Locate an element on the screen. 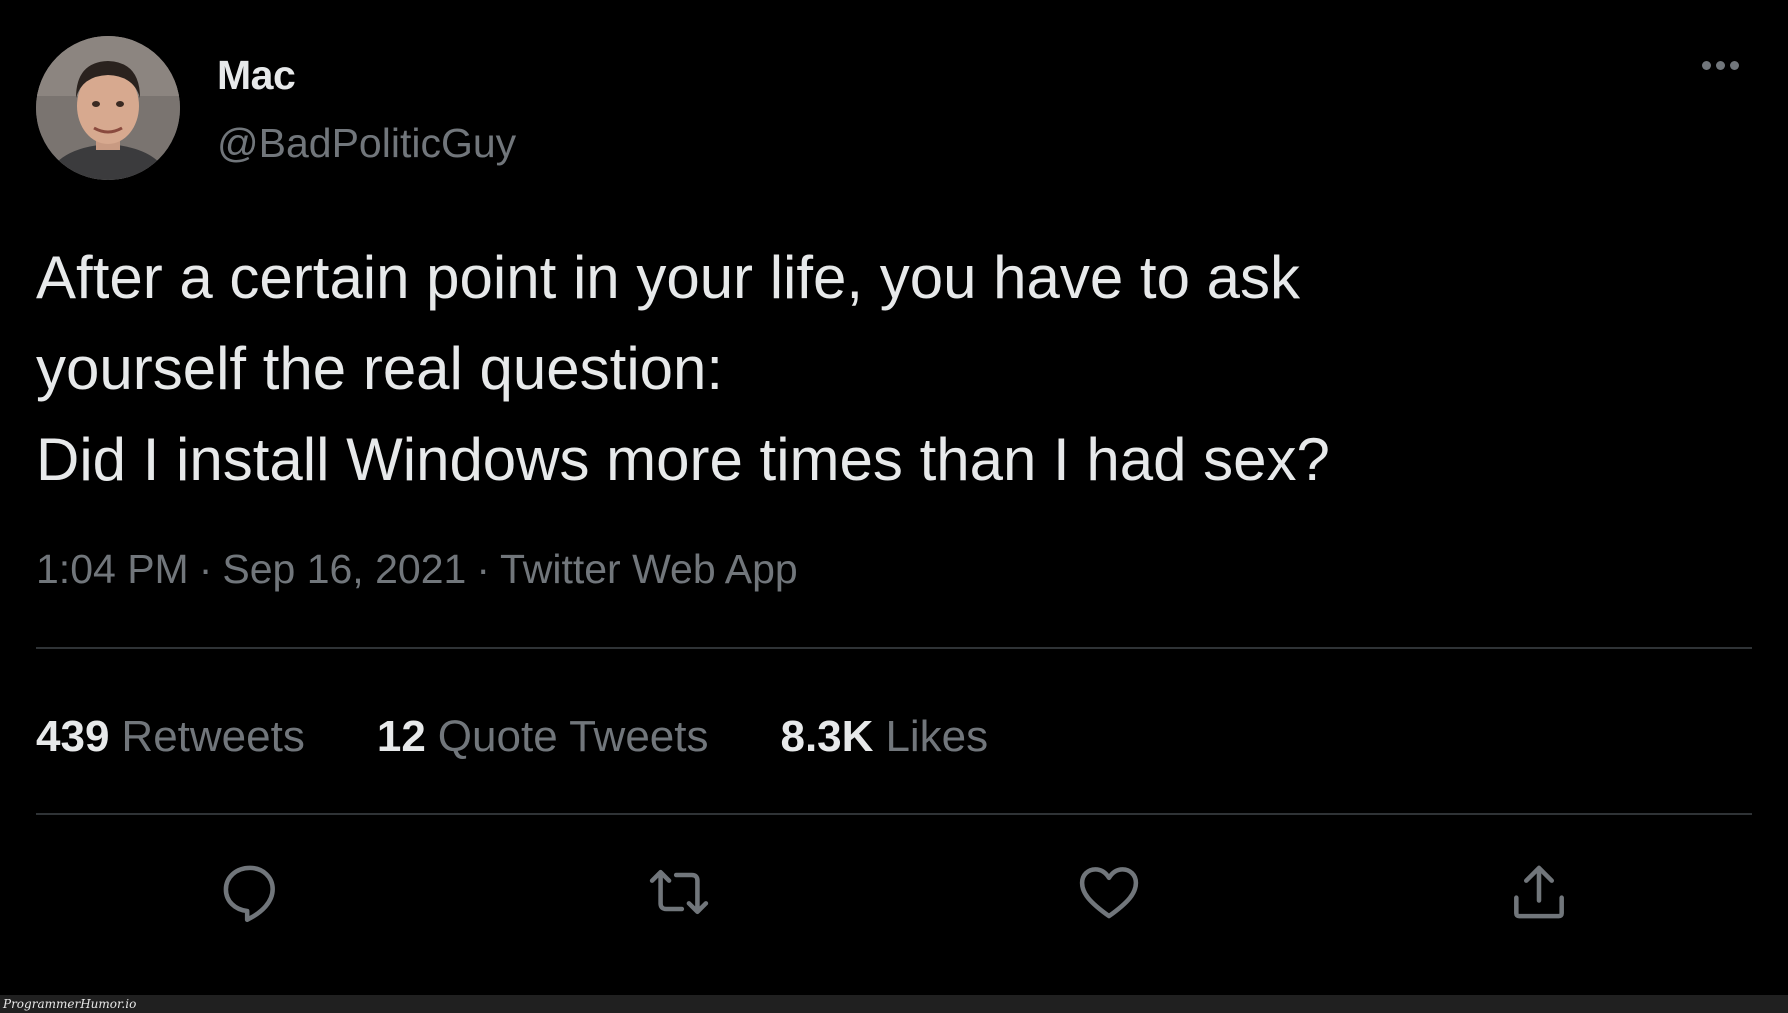 This screenshot has height=1013, width=1788. more-dots-icon is located at coordinates (1706, 65).